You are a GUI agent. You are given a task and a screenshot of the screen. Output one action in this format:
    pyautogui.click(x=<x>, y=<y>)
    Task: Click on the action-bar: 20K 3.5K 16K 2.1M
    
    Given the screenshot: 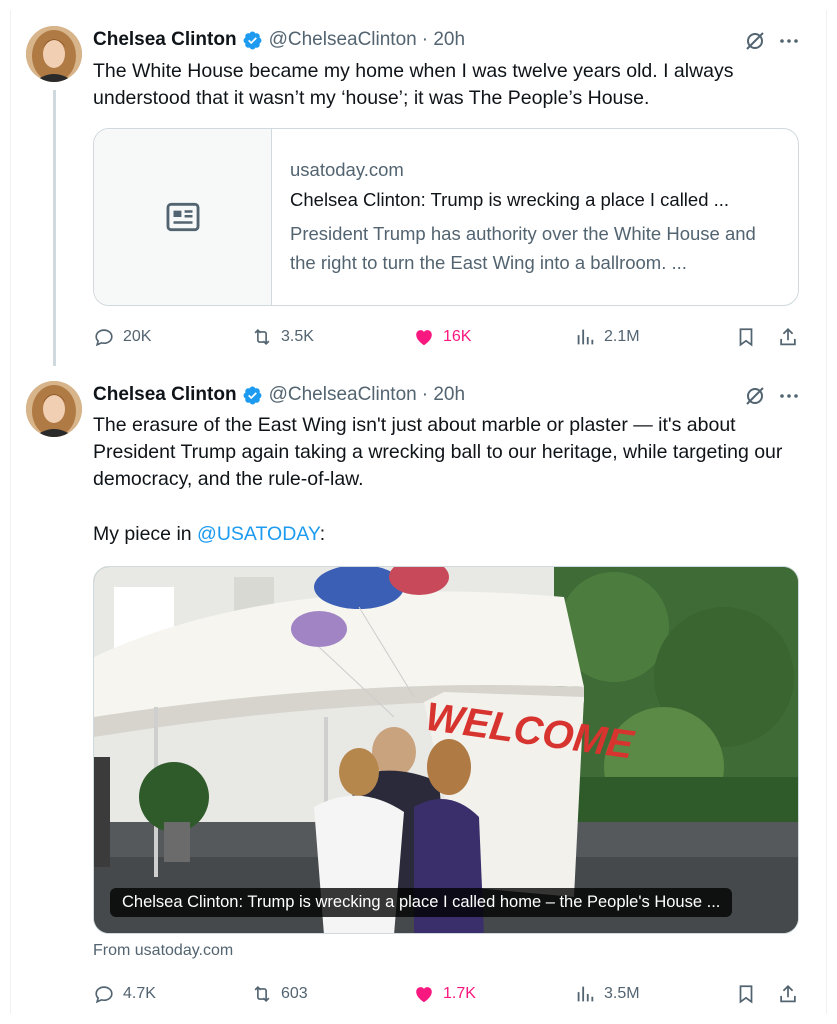 What is the action you would take?
    pyautogui.click(x=449, y=337)
    